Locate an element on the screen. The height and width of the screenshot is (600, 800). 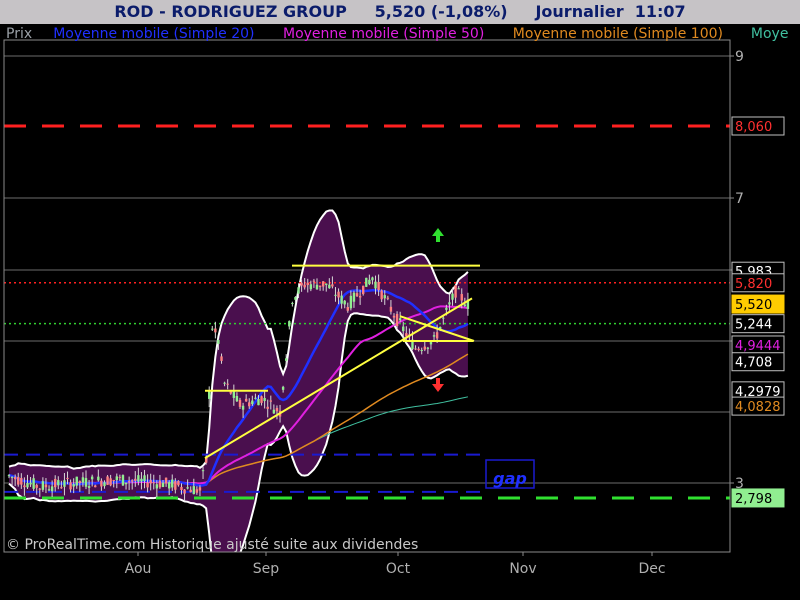
price-tag: 5,520 is located at coordinates (758, 304).